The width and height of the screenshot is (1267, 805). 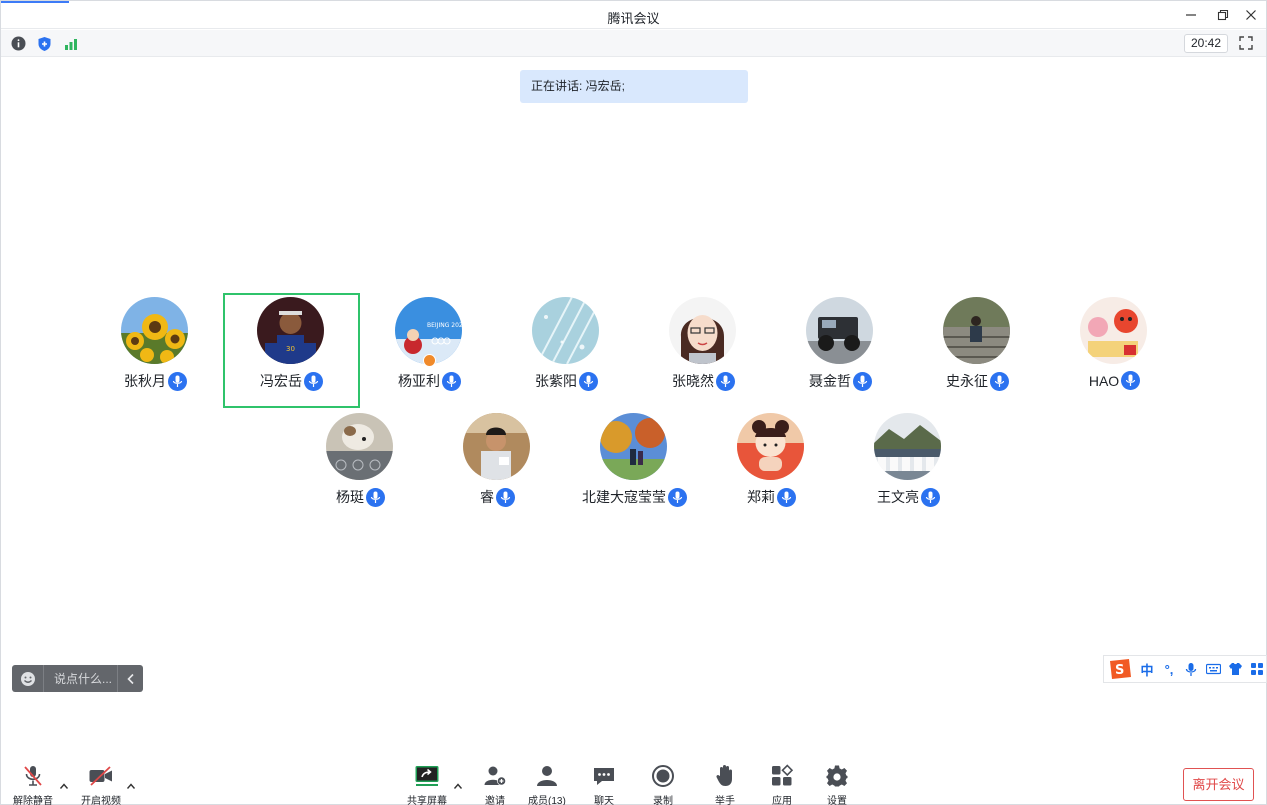 I want to click on skin-shirt-icon, so click(x=1235, y=669).